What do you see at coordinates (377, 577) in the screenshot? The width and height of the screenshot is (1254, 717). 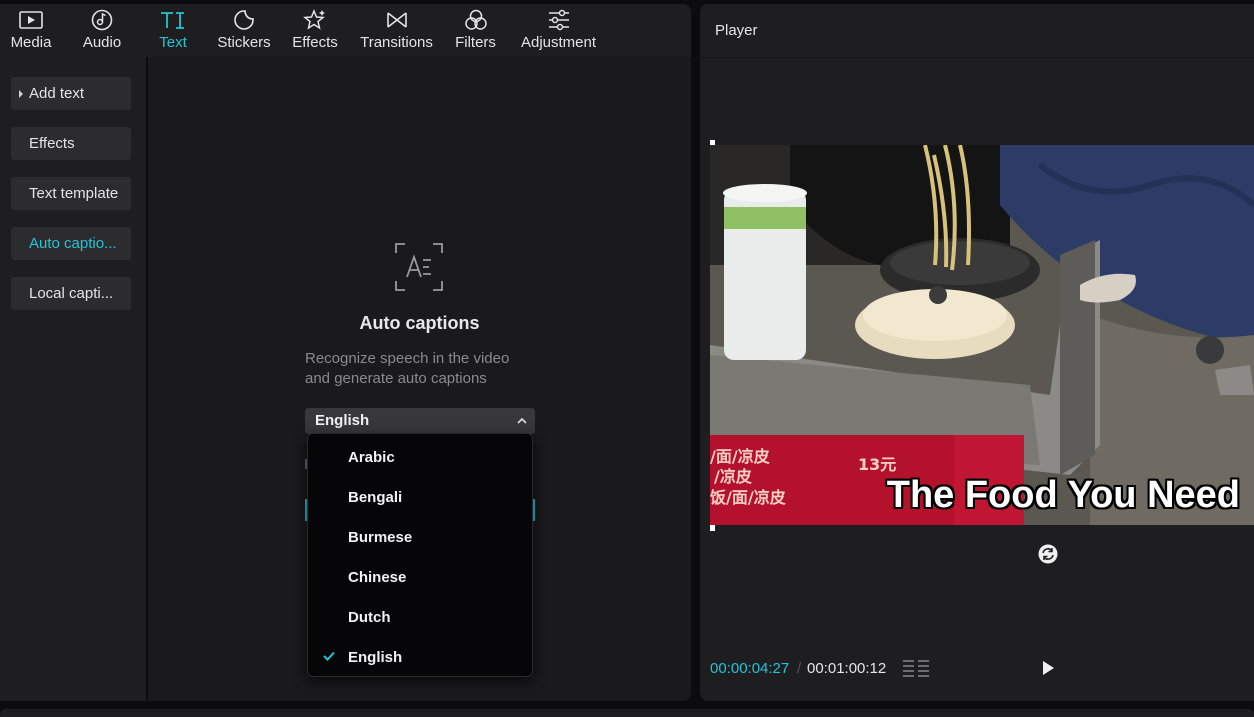 I see `option-label: Chinese` at bounding box center [377, 577].